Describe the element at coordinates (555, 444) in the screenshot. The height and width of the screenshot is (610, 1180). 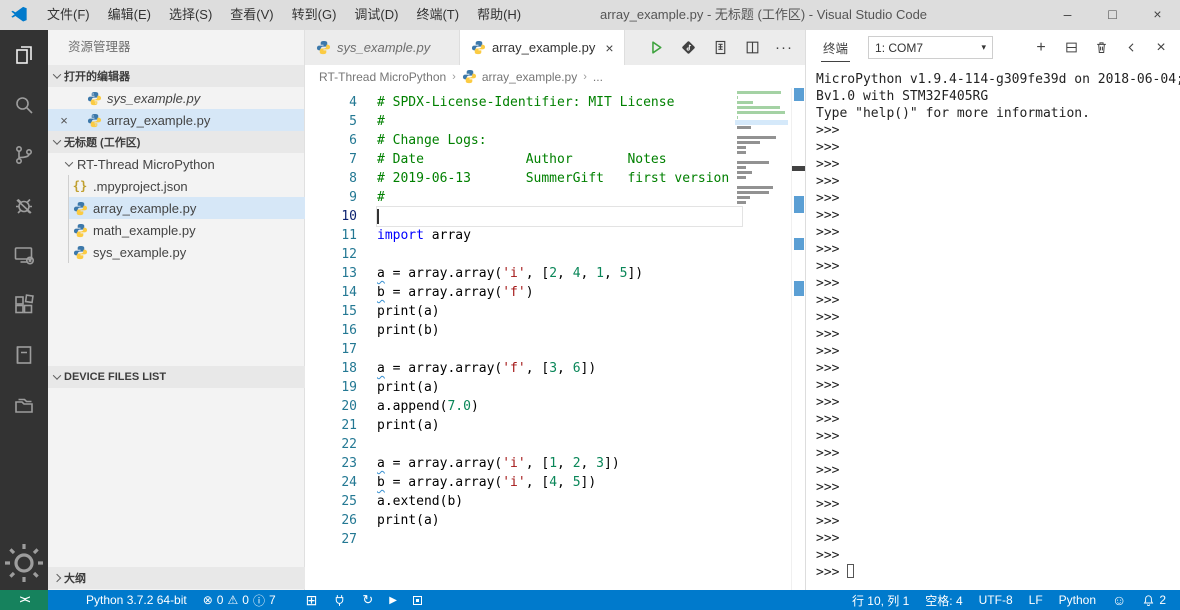
I see `code-line: 22` at that location.